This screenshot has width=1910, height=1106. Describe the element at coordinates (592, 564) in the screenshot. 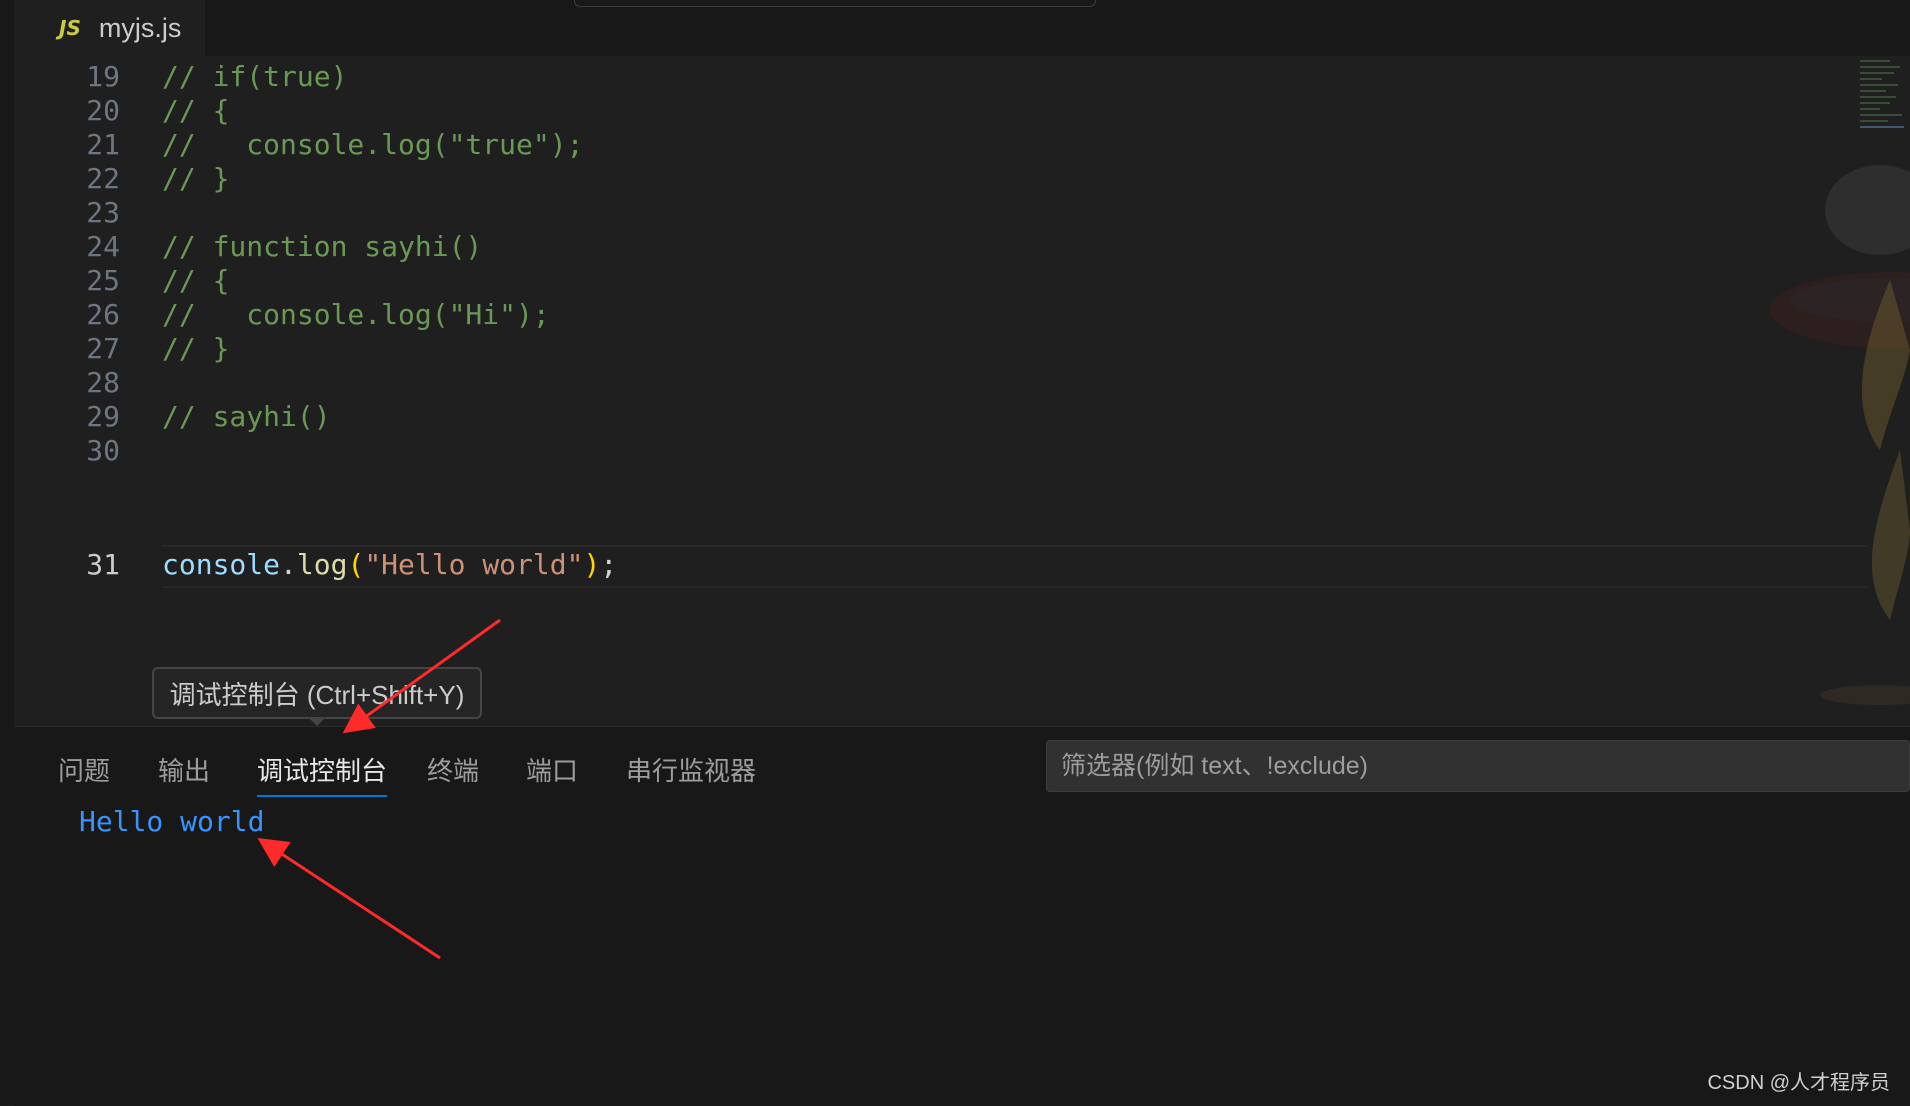

I see `token-close-paren: )` at that location.